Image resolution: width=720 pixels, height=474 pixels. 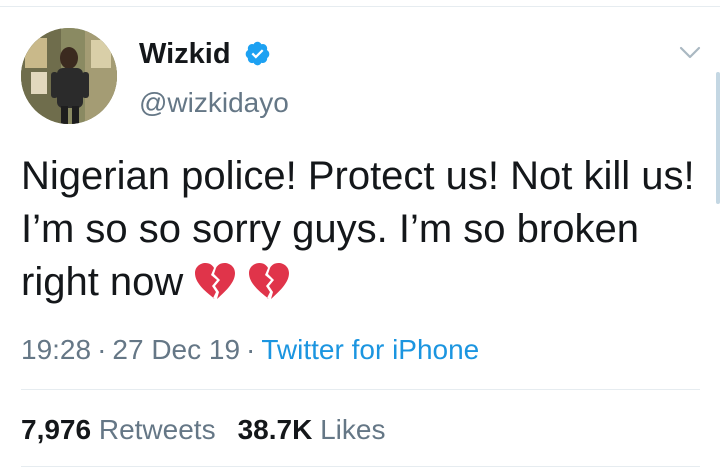 What do you see at coordinates (56, 429) in the screenshot?
I see `retweets-count: 7,976` at bounding box center [56, 429].